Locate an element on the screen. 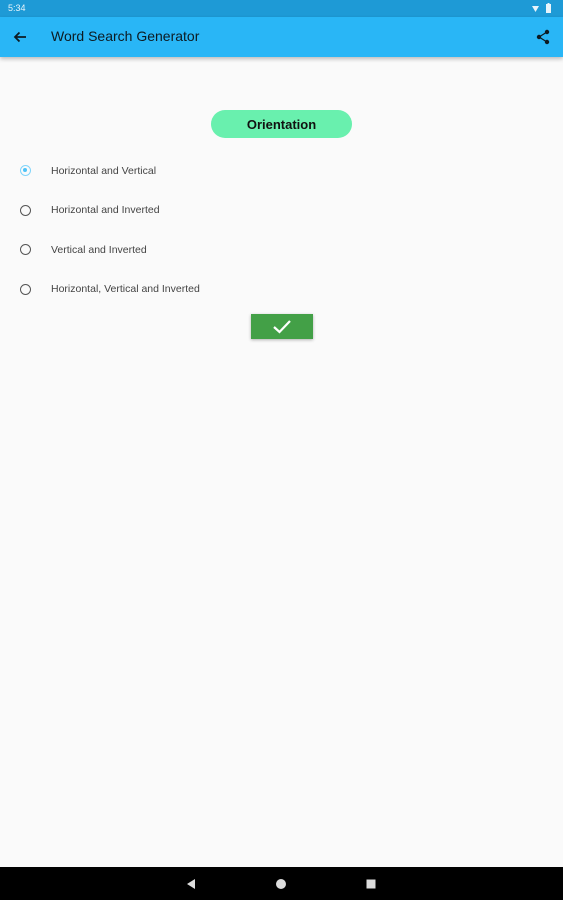 This screenshot has width=563, height=900. share-button is located at coordinates (543, 37).